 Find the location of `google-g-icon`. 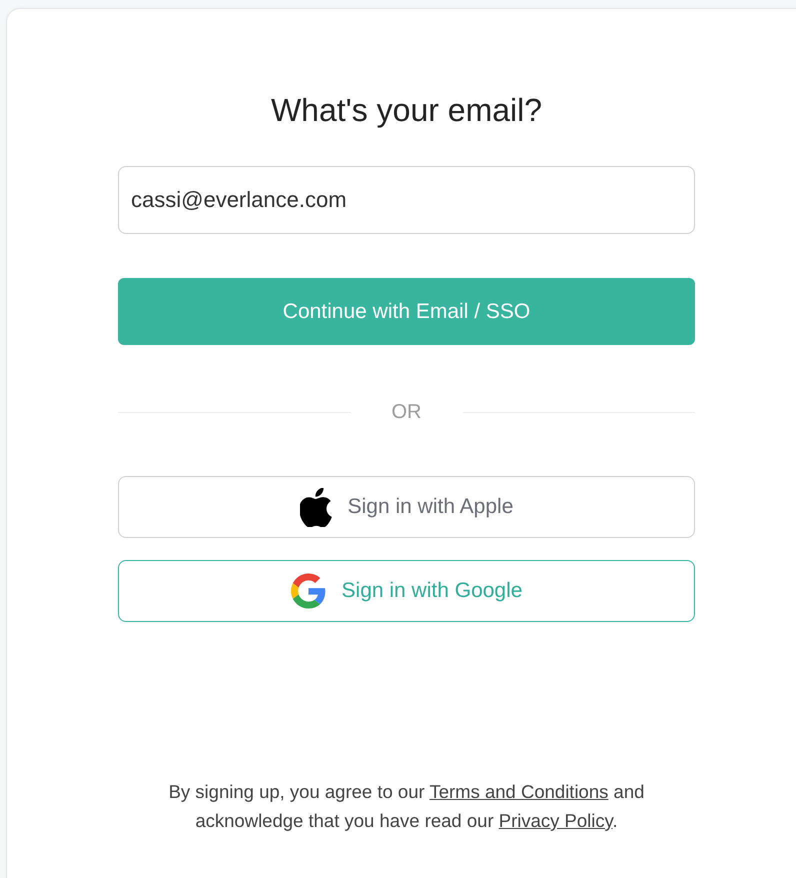

google-g-icon is located at coordinates (308, 591).